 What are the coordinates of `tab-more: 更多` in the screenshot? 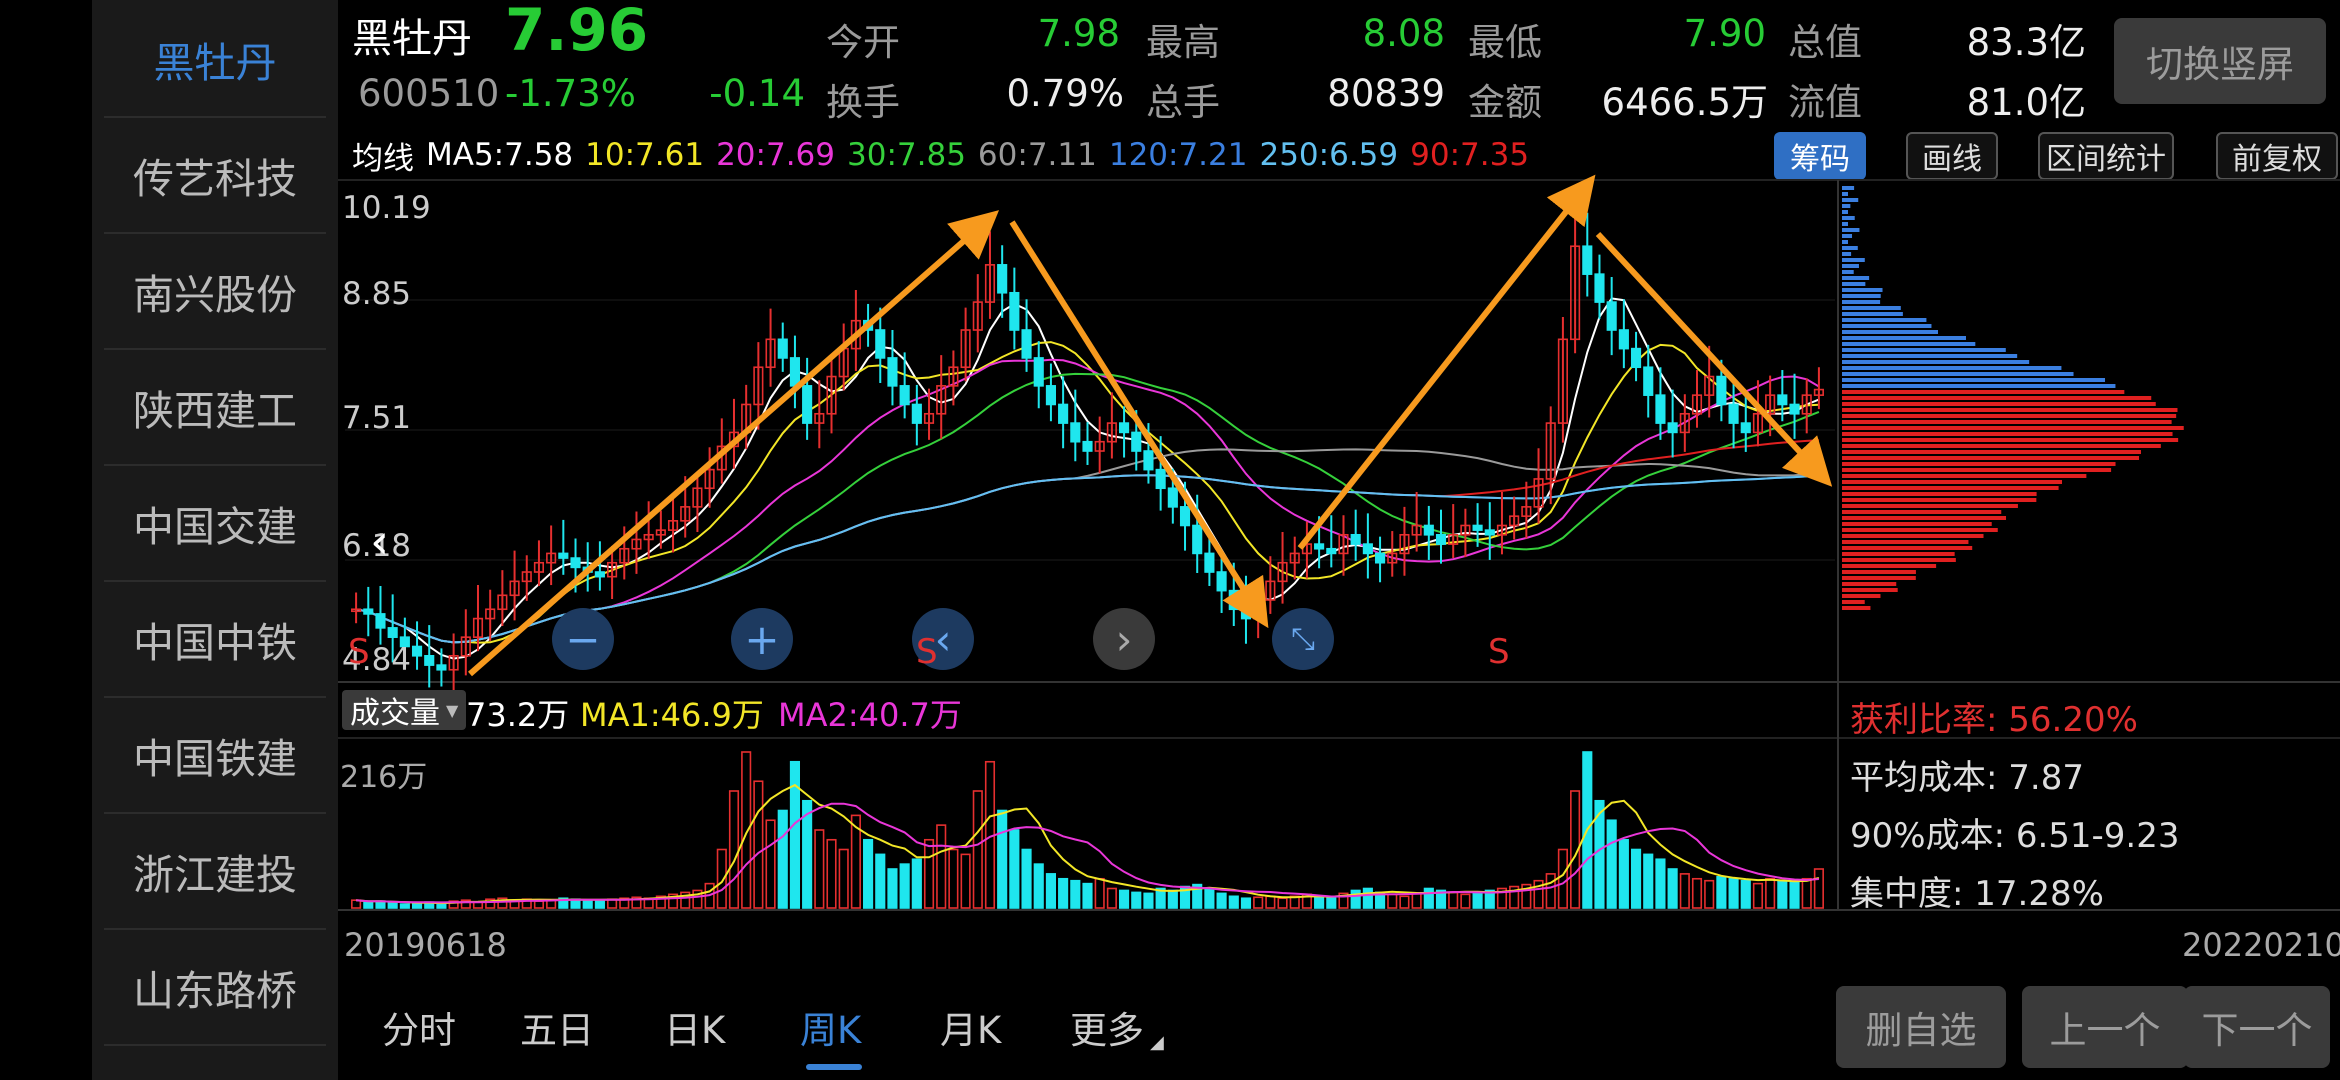 It's located at (1107, 1027).